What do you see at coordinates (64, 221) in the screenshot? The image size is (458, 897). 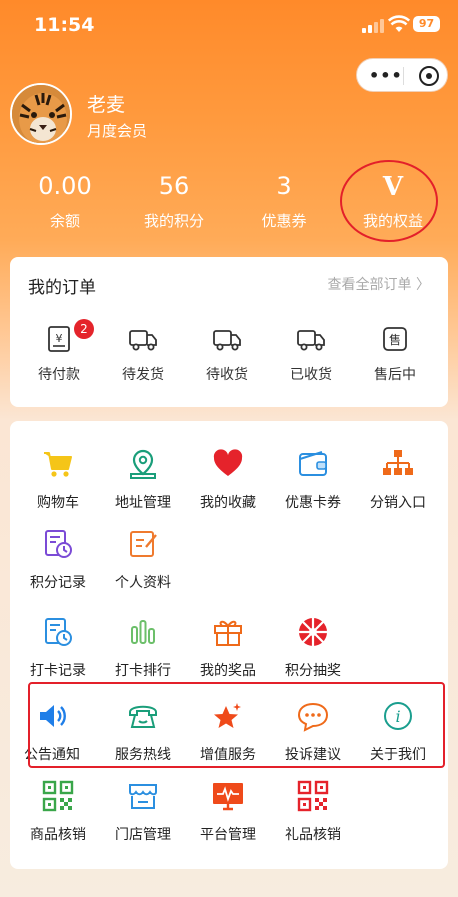 I see `stat-label: 余额` at bounding box center [64, 221].